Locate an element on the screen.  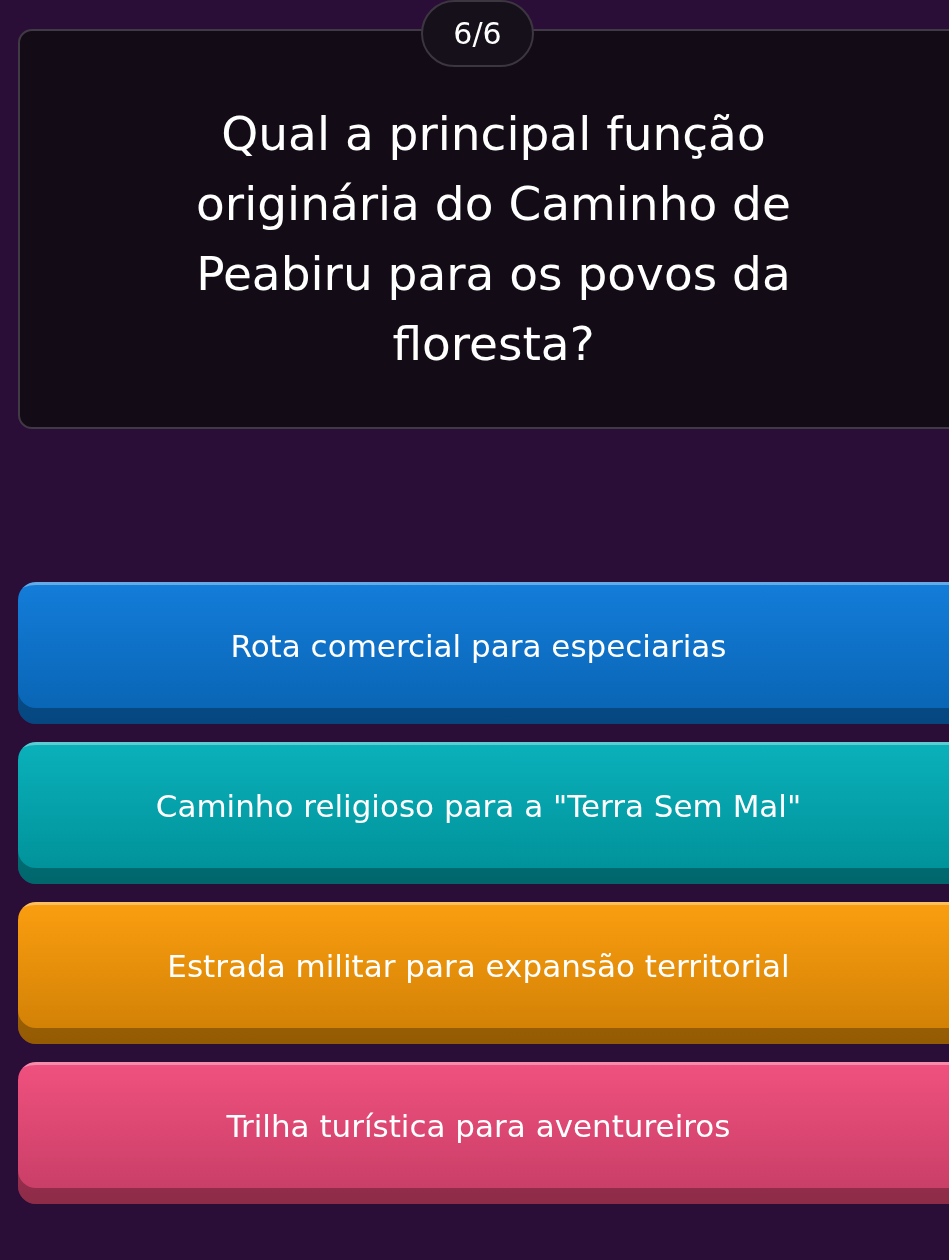
answer-button: Trilha turística para aventureiros is located at coordinates (483, 1133).